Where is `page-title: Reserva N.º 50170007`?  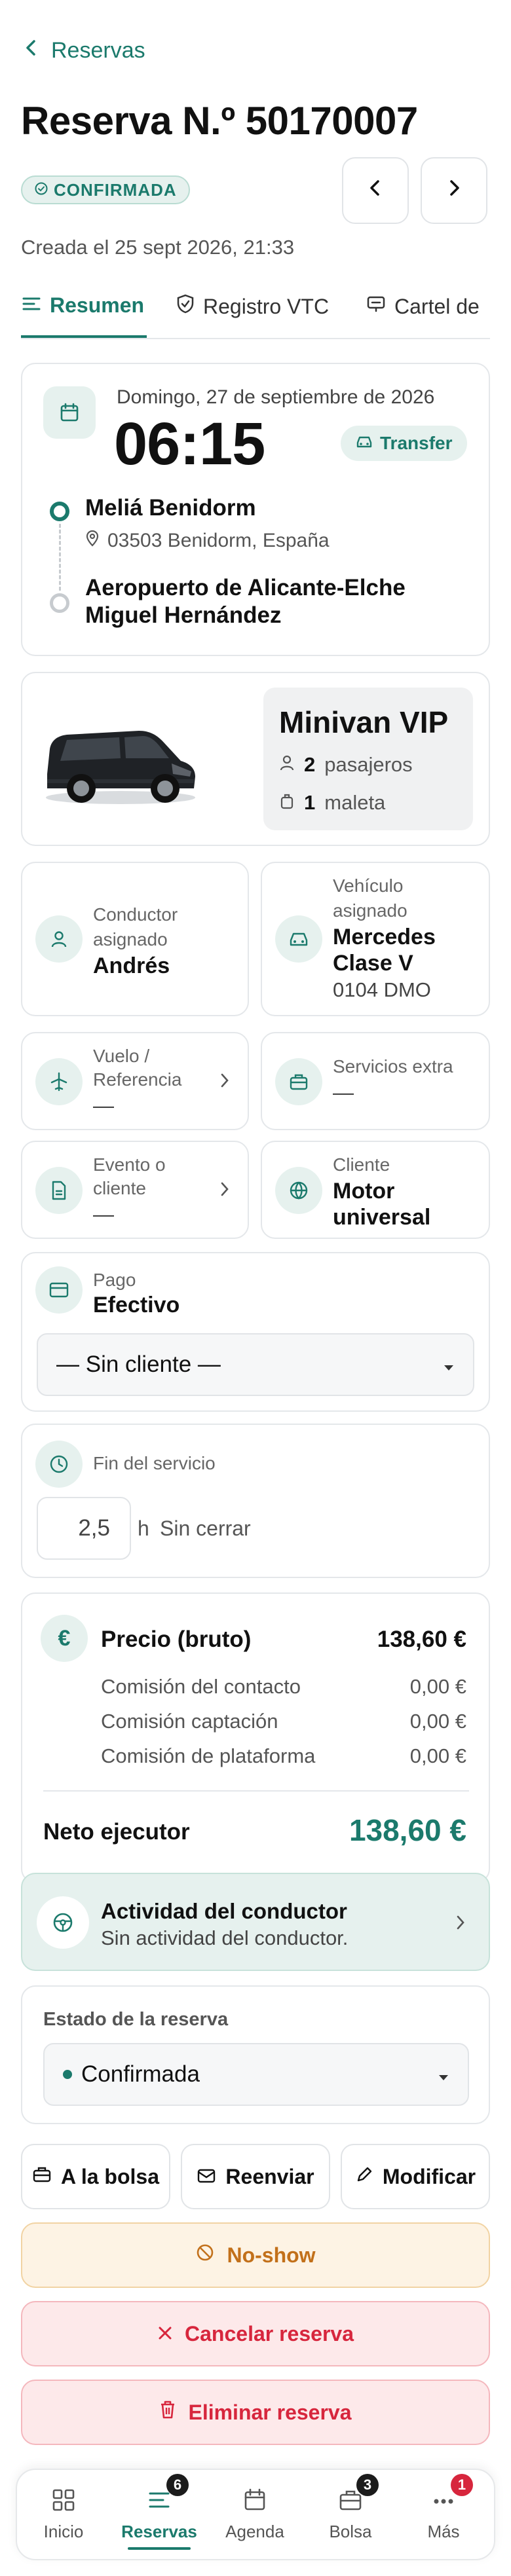 page-title: Reserva N.º 50170007 is located at coordinates (219, 121).